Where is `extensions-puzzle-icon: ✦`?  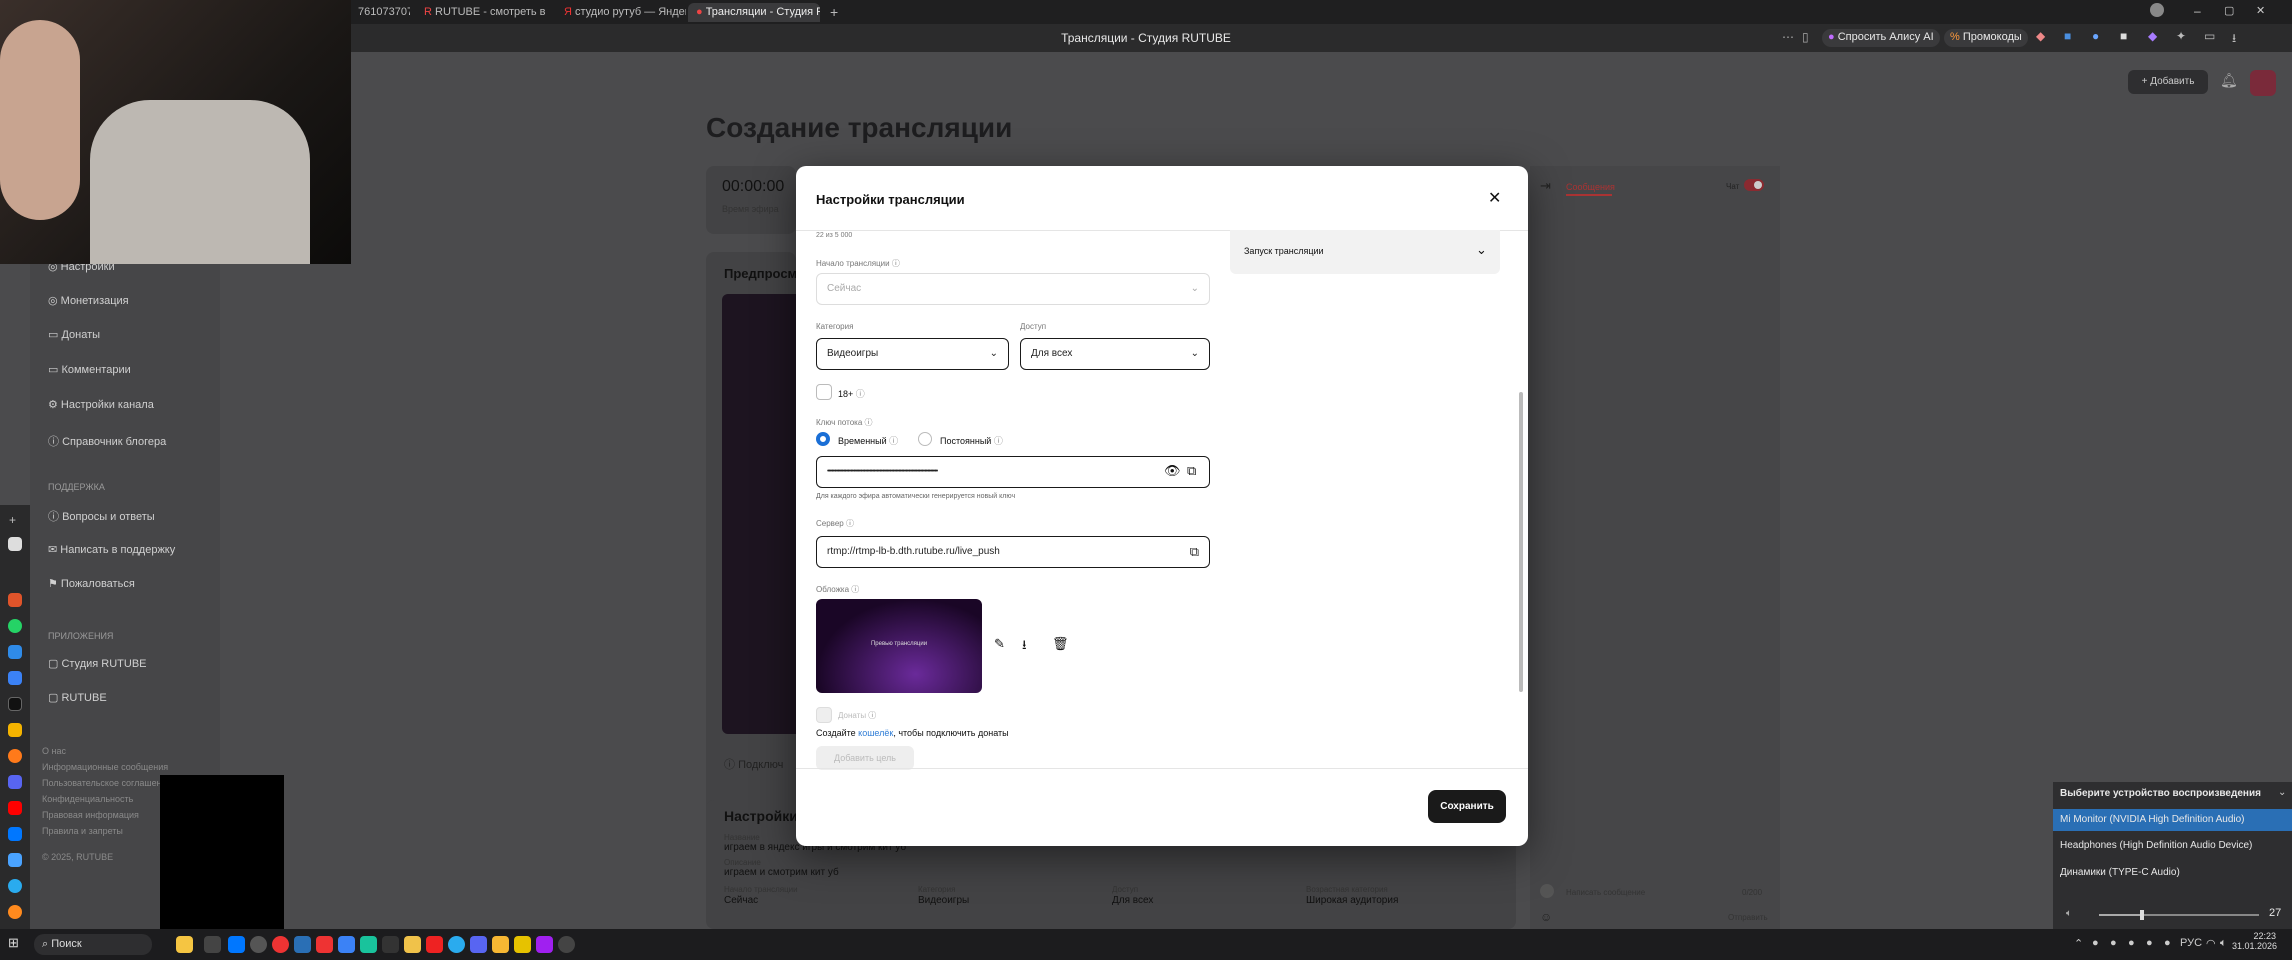
extensions-puzzle-icon: ✦ is located at coordinates (2181, 36).